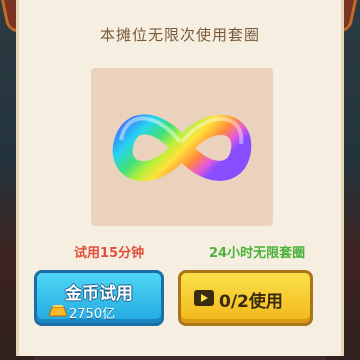 The image size is (360, 360). Describe the element at coordinates (99, 294) in the screenshot. I see `coin-trial-button-label: 金币试用` at that location.